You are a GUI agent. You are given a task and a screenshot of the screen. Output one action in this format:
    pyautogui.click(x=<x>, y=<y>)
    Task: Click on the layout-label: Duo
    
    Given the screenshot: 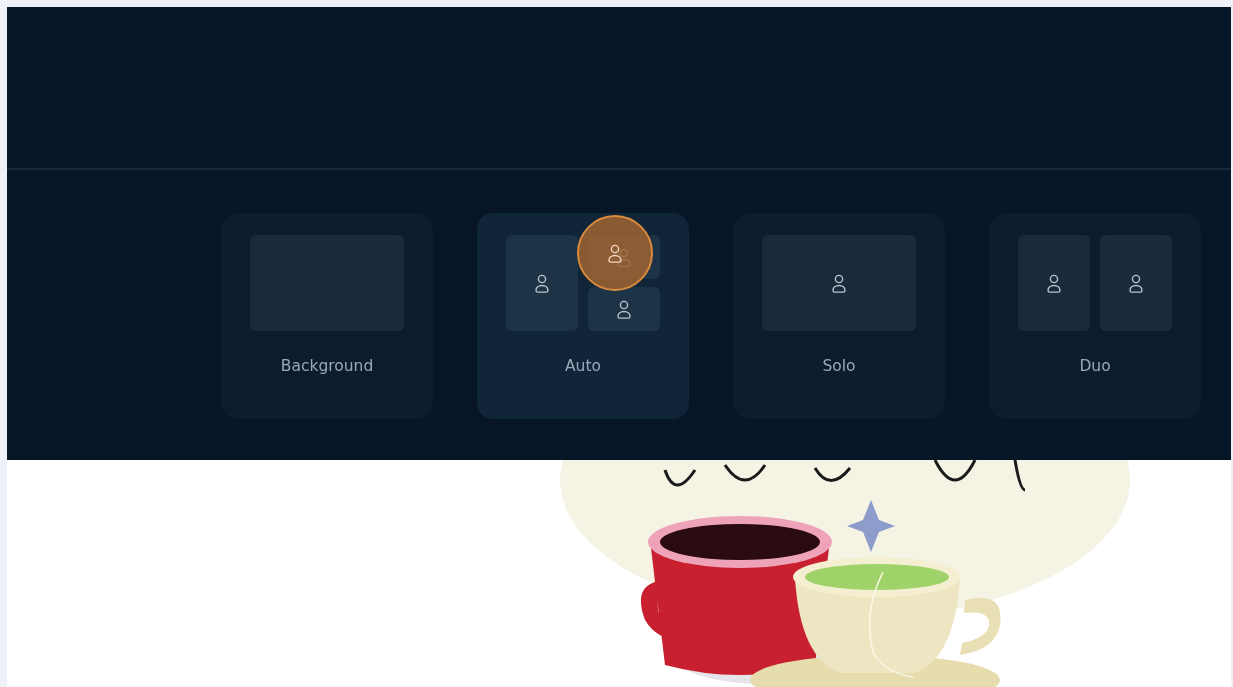 What is the action you would take?
    pyautogui.click(x=1095, y=366)
    